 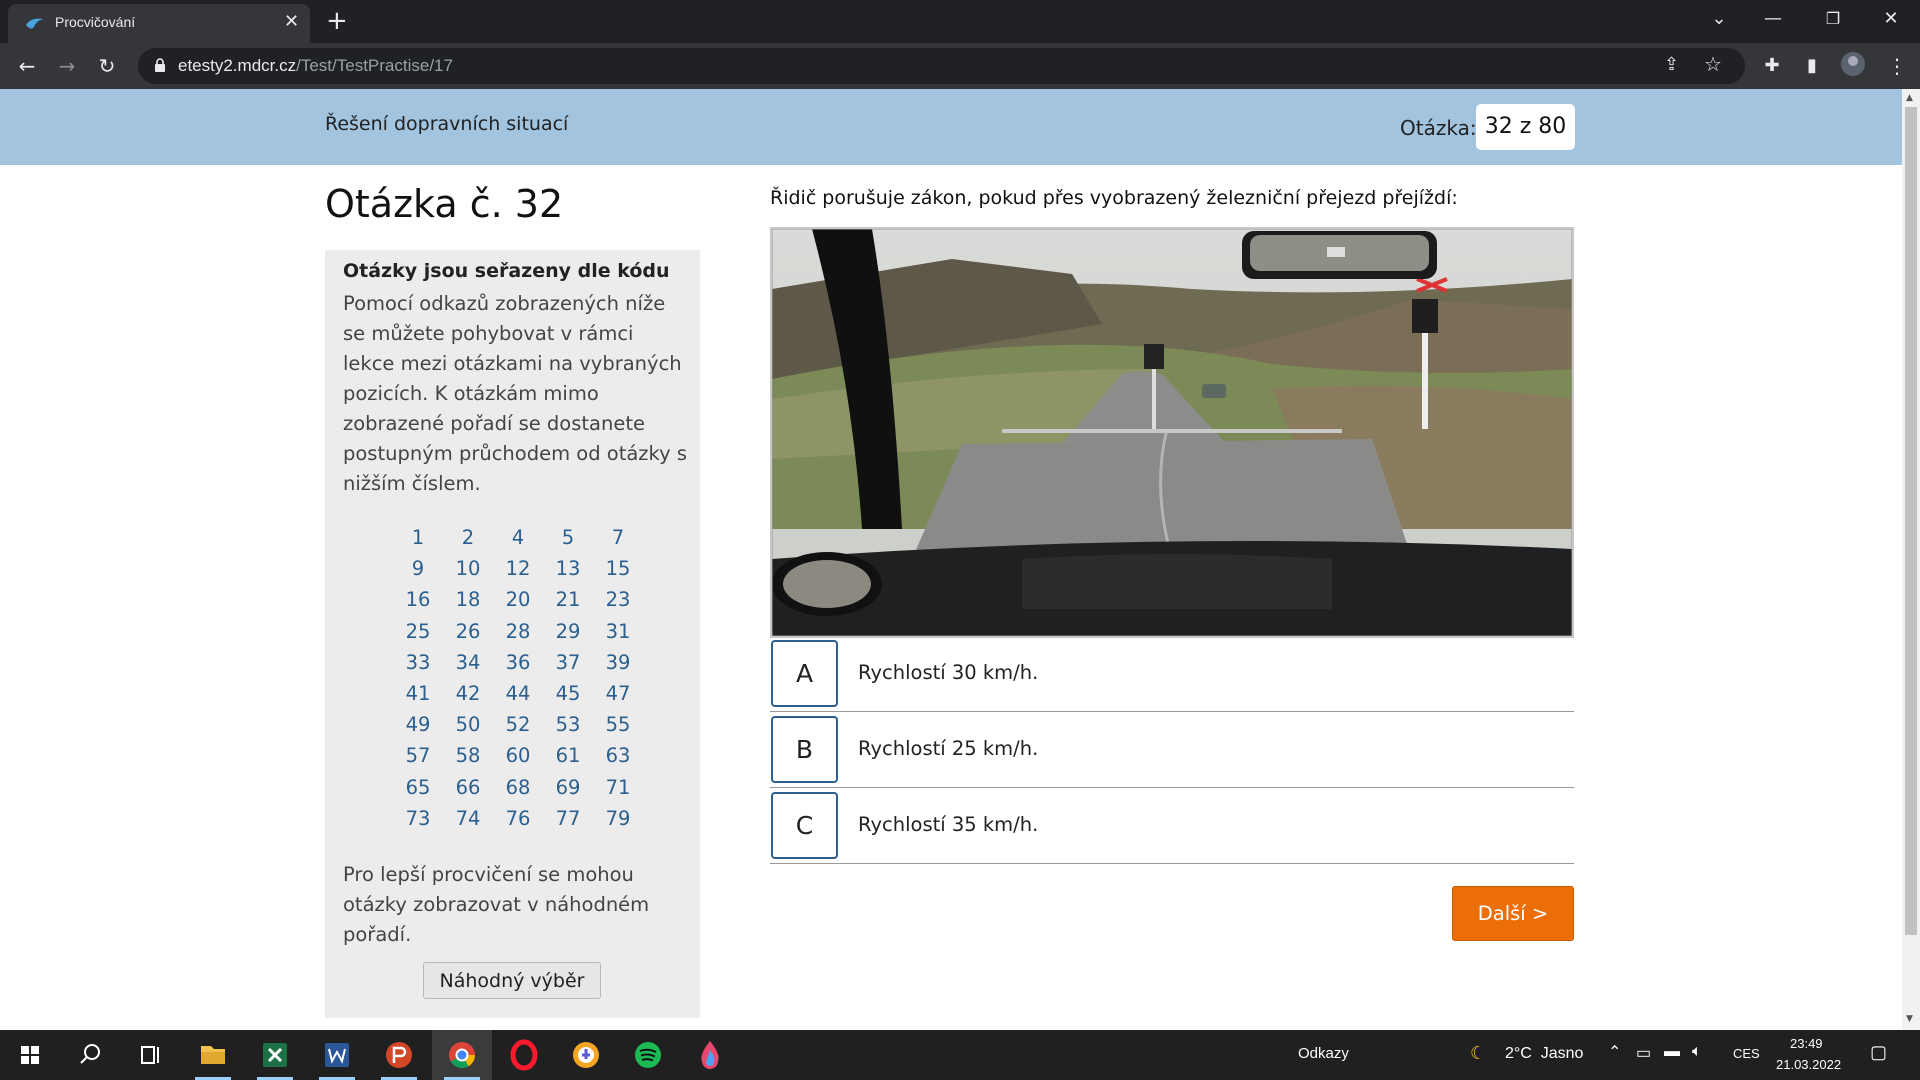 I want to click on question-link: 42, so click(x=468, y=693).